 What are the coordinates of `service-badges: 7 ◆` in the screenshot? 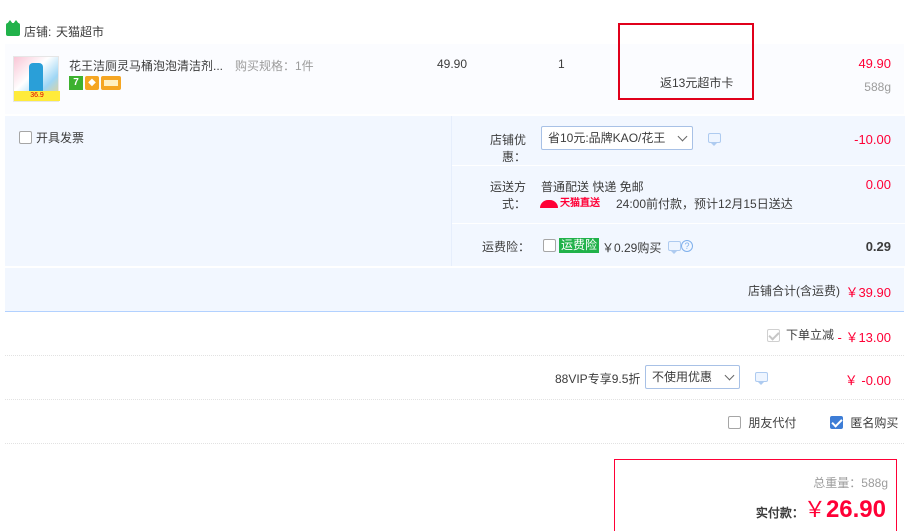 It's located at (96, 83).